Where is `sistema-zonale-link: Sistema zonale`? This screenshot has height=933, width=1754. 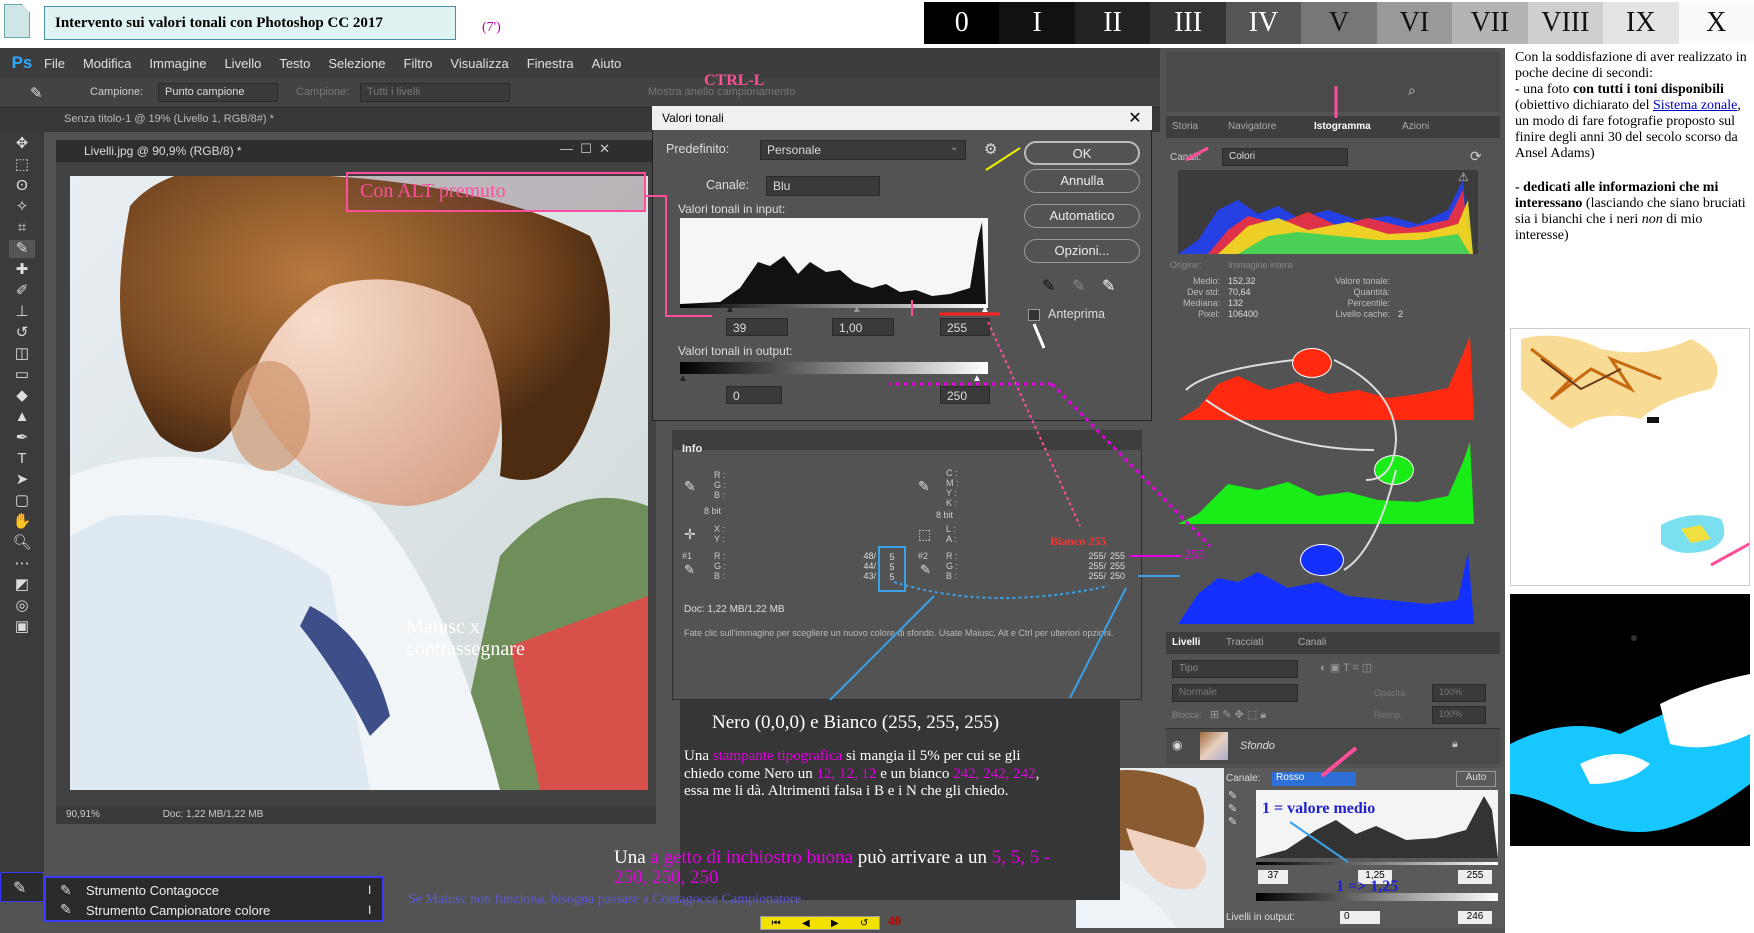 sistema-zonale-link: Sistema zonale is located at coordinates (1695, 105).